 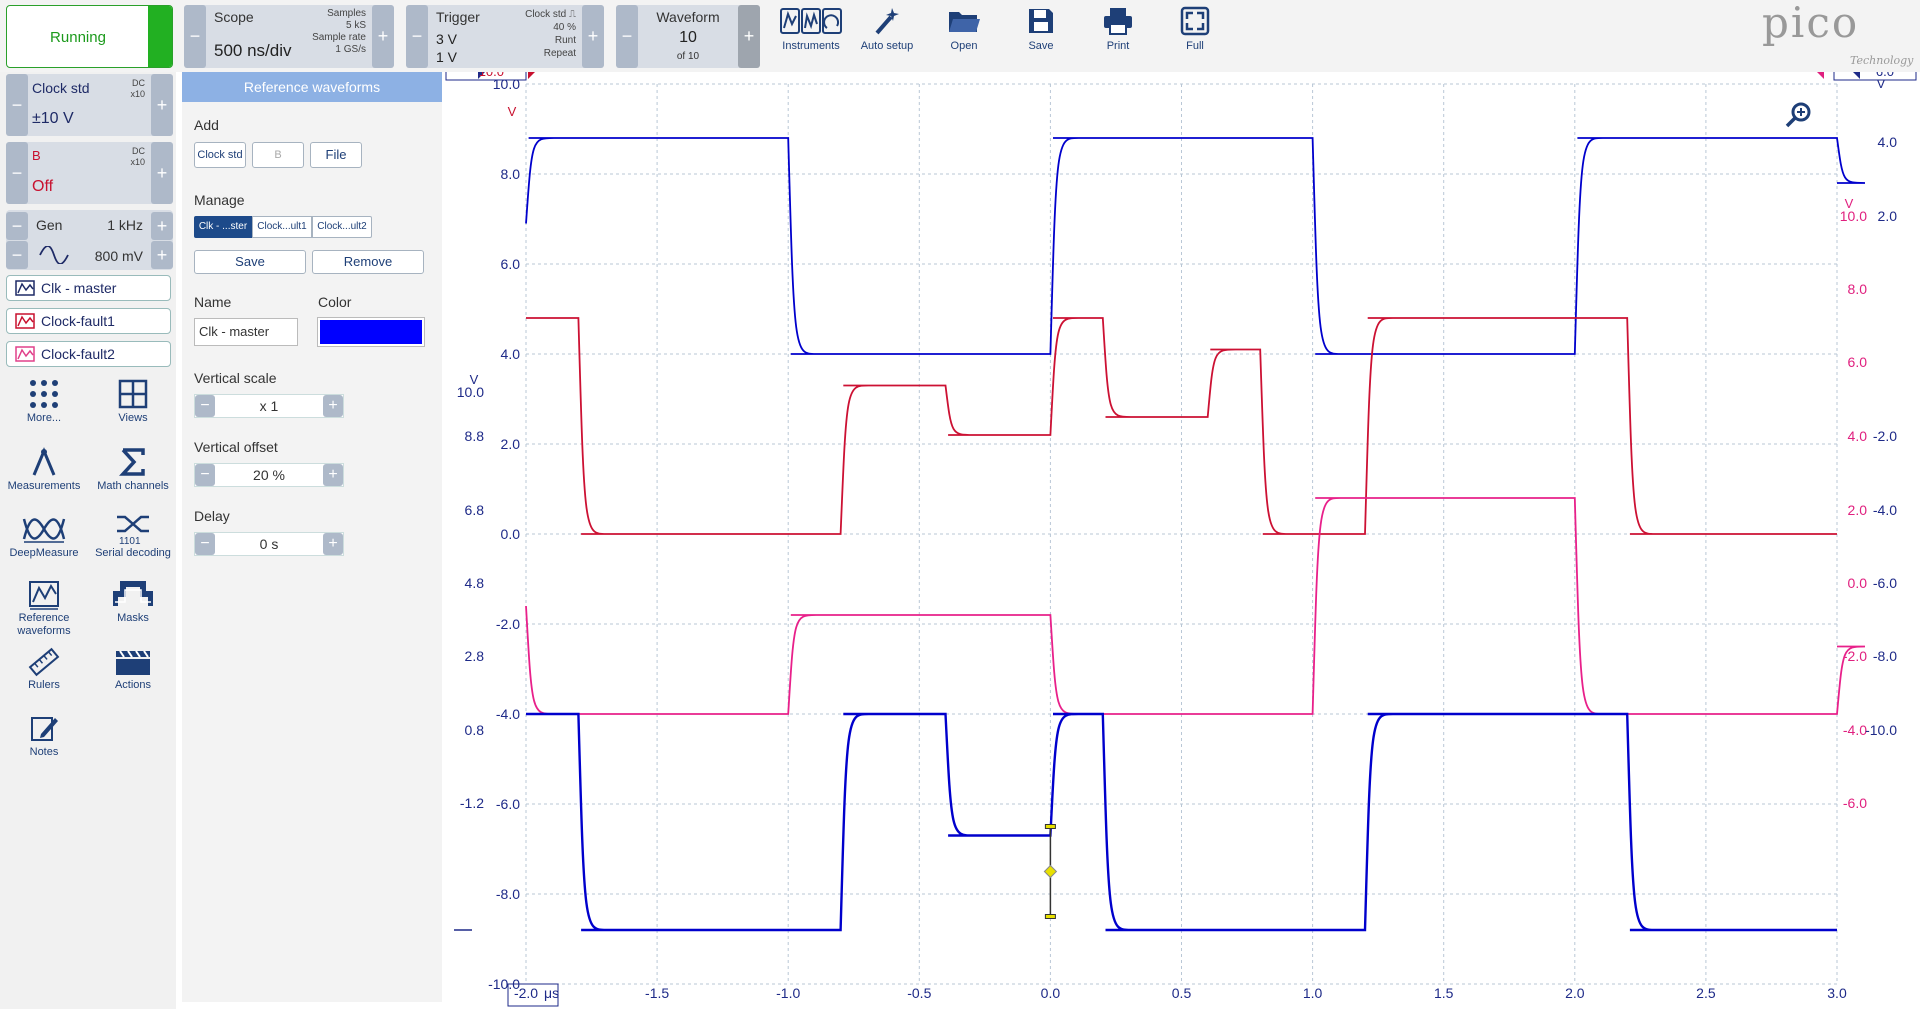 I want to click on gen-freq-decrease: −, so click(x=17, y=226).